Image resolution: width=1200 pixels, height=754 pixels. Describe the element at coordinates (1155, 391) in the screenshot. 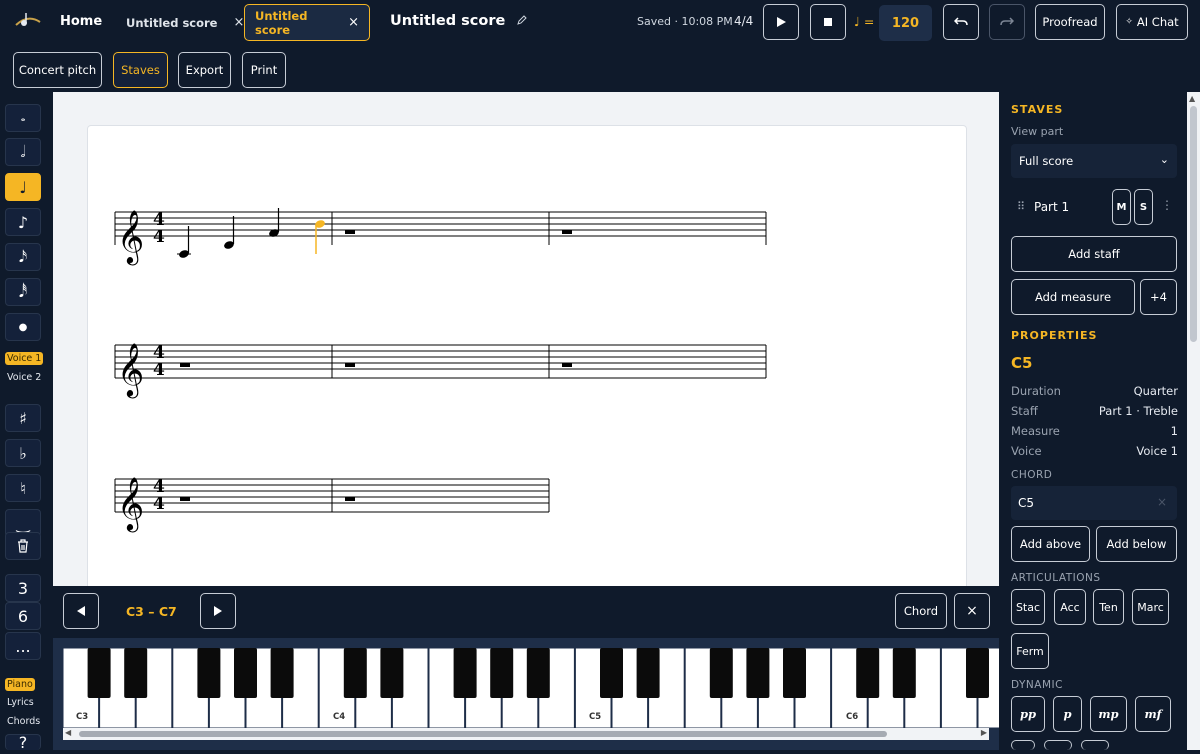

I see `prop-duration-value: Quarter` at that location.